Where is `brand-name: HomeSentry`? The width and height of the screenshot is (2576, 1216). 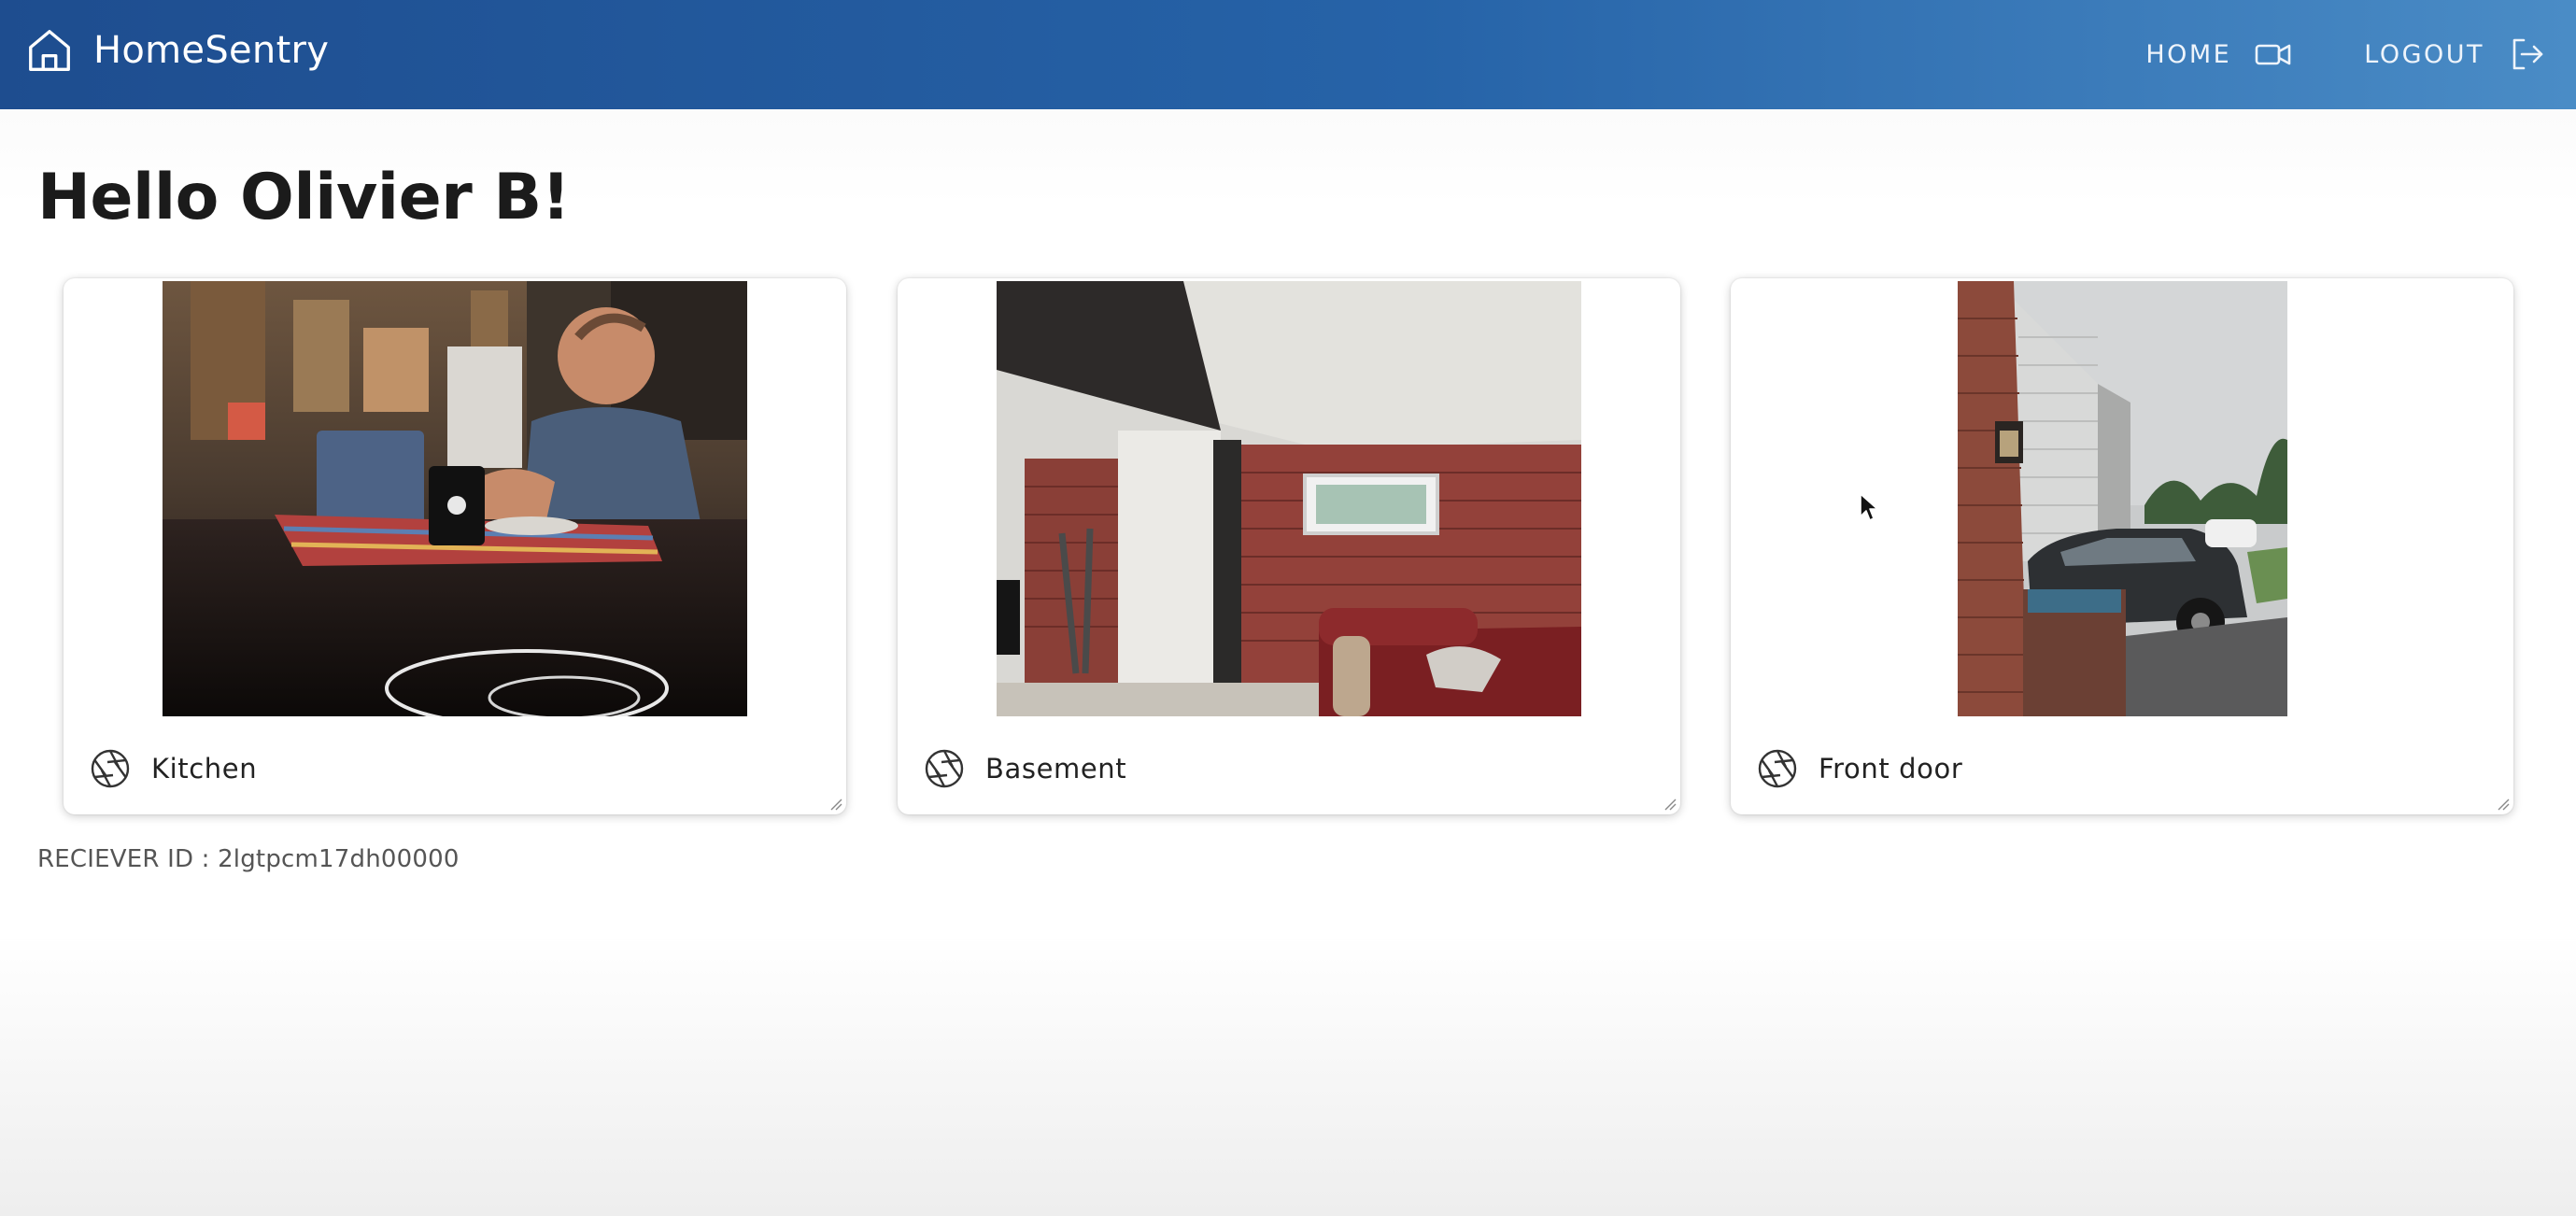 brand-name: HomeSentry is located at coordinates (211, 51).